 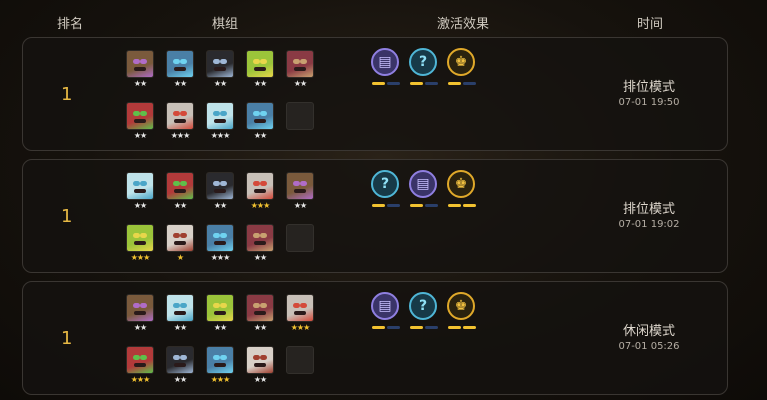 I want to click on header-rank: 排名, so click(x=70, y=24).